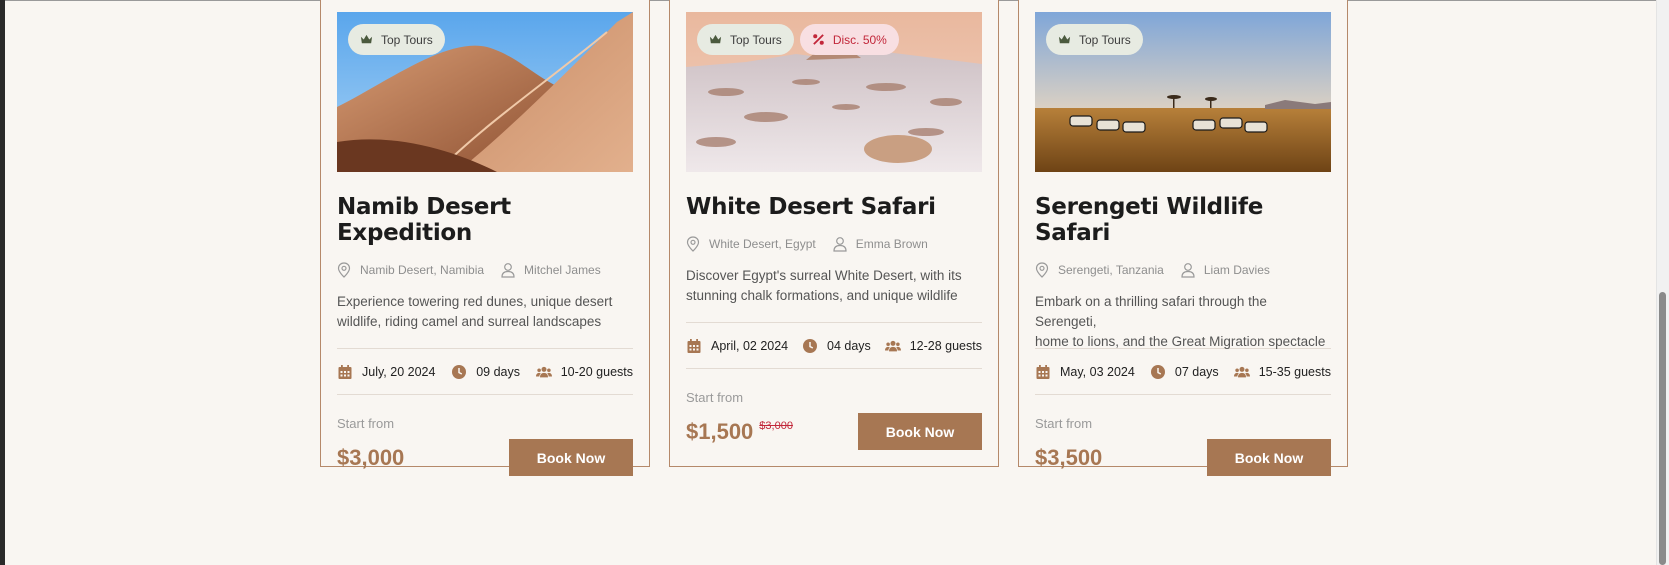  I want to click on tour-stats: July, 20 2024 09 days 10-20 guests, so click(485, 371).